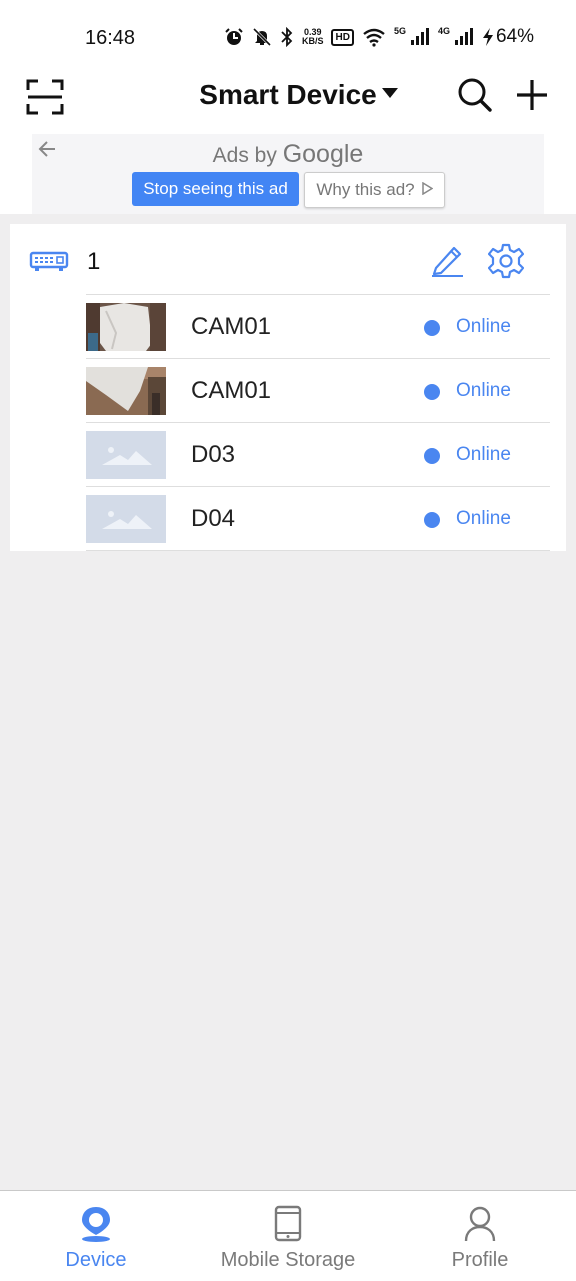 The height and width of the screenshot is (1281, 576). Describe the element at coordinates (480, 1260) in the screenshot. I see `nav-label: Profile` at that location.